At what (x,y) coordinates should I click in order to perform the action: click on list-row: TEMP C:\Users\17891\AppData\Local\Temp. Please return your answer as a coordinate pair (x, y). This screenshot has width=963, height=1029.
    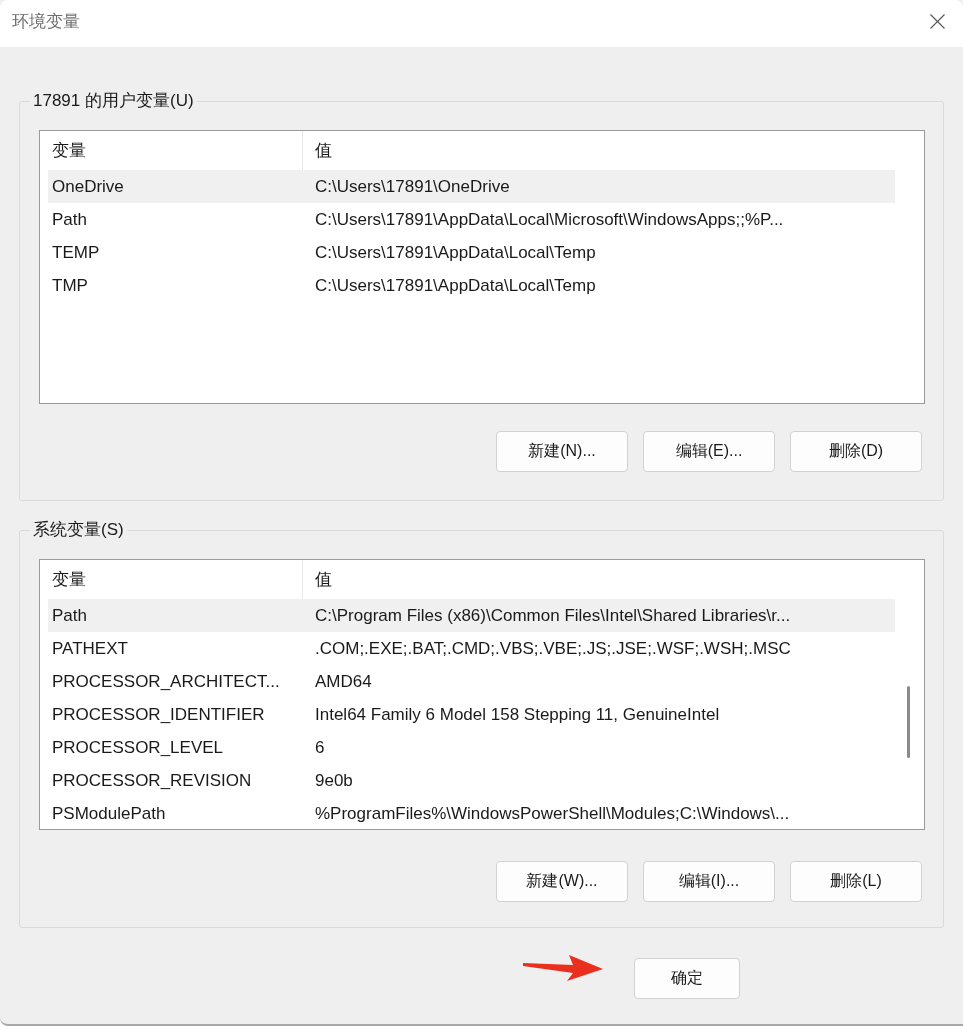
    Looking at the image, I should click on (471, 252).